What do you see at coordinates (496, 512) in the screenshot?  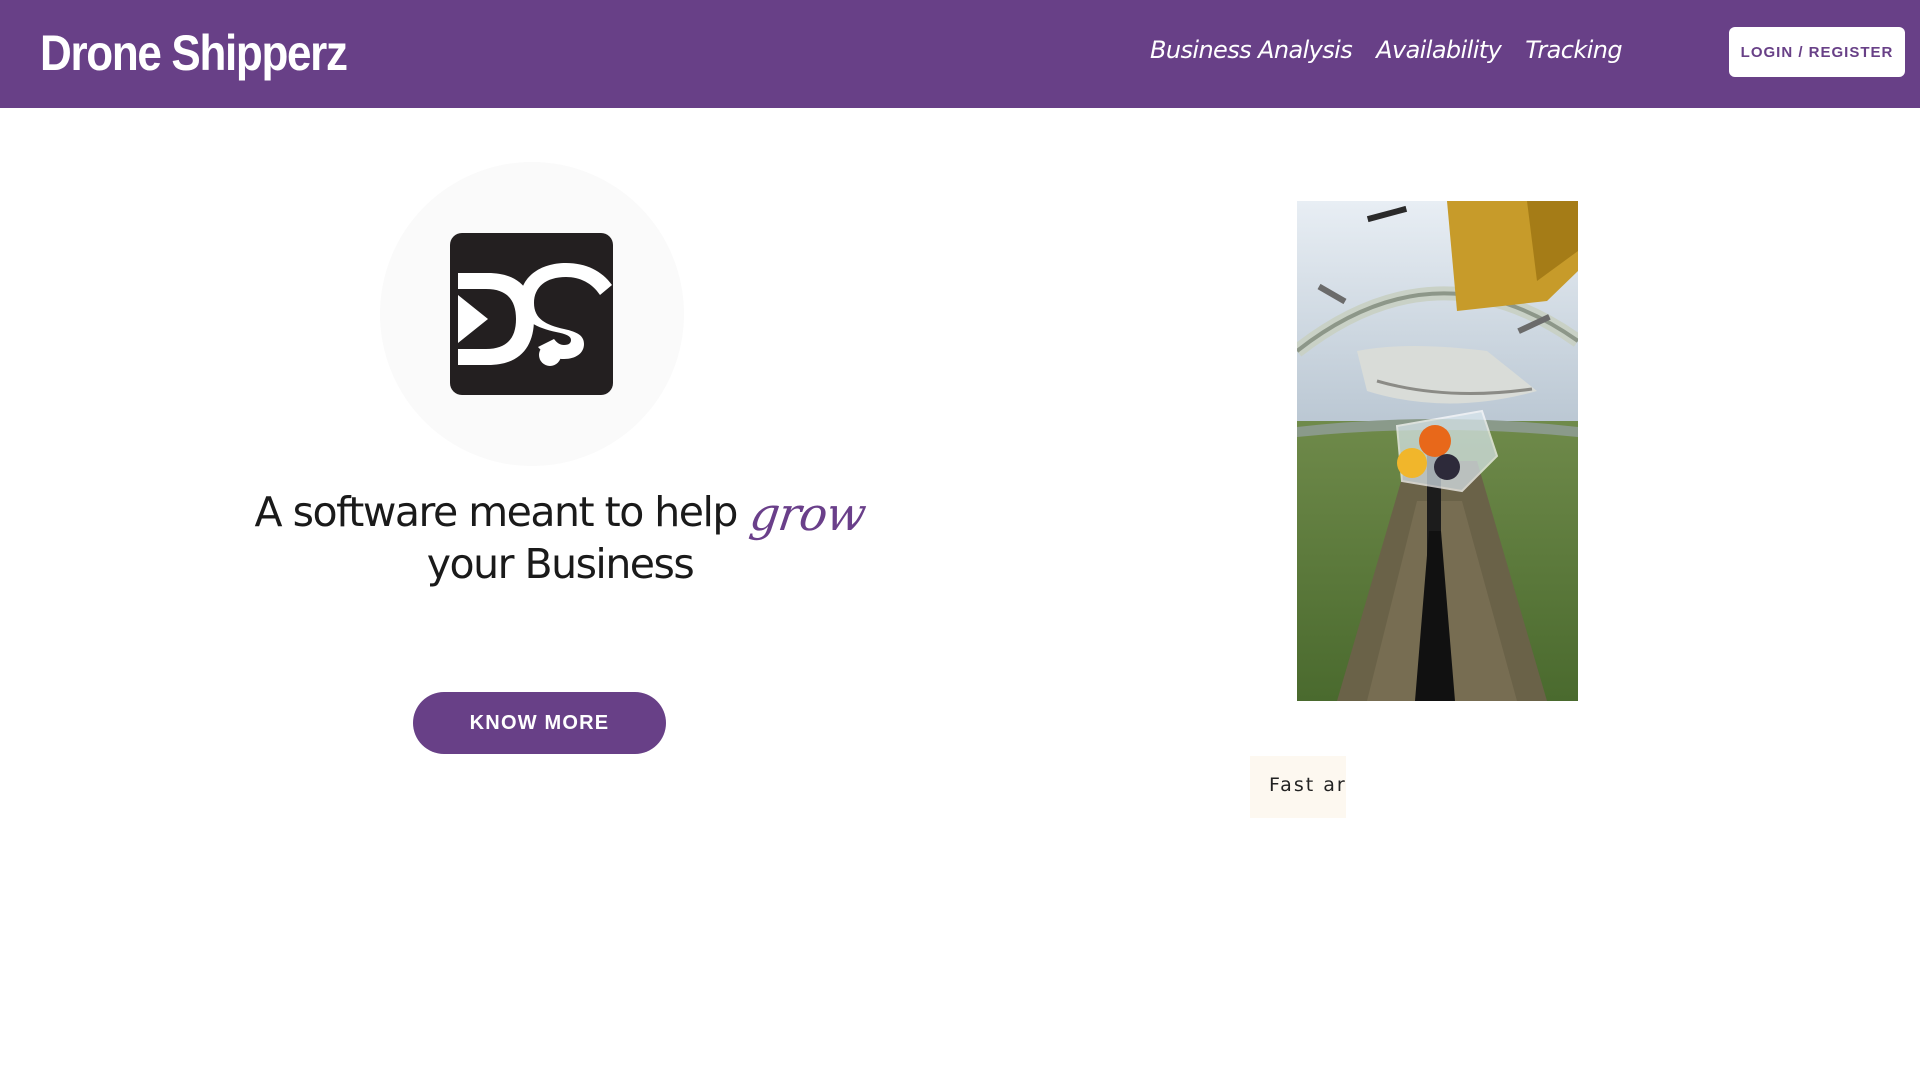 I see `headline-part1: A software meant to help` at bounding box center [496, 512].